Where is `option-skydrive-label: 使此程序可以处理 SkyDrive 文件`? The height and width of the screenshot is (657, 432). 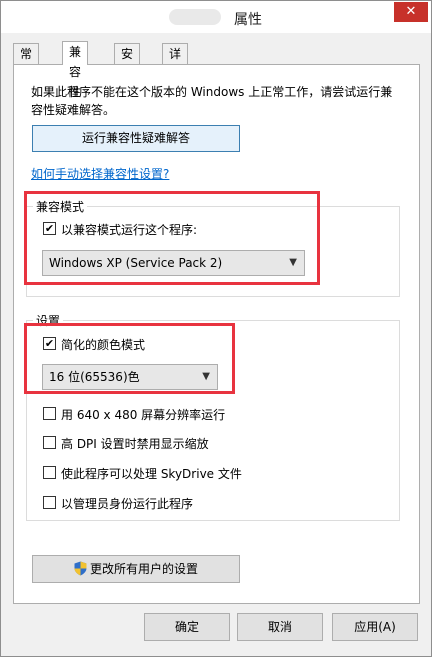
option-skydrive-label: 使此程序可以处理 SkyDrive 文件 is located at coordinates (151, 474).